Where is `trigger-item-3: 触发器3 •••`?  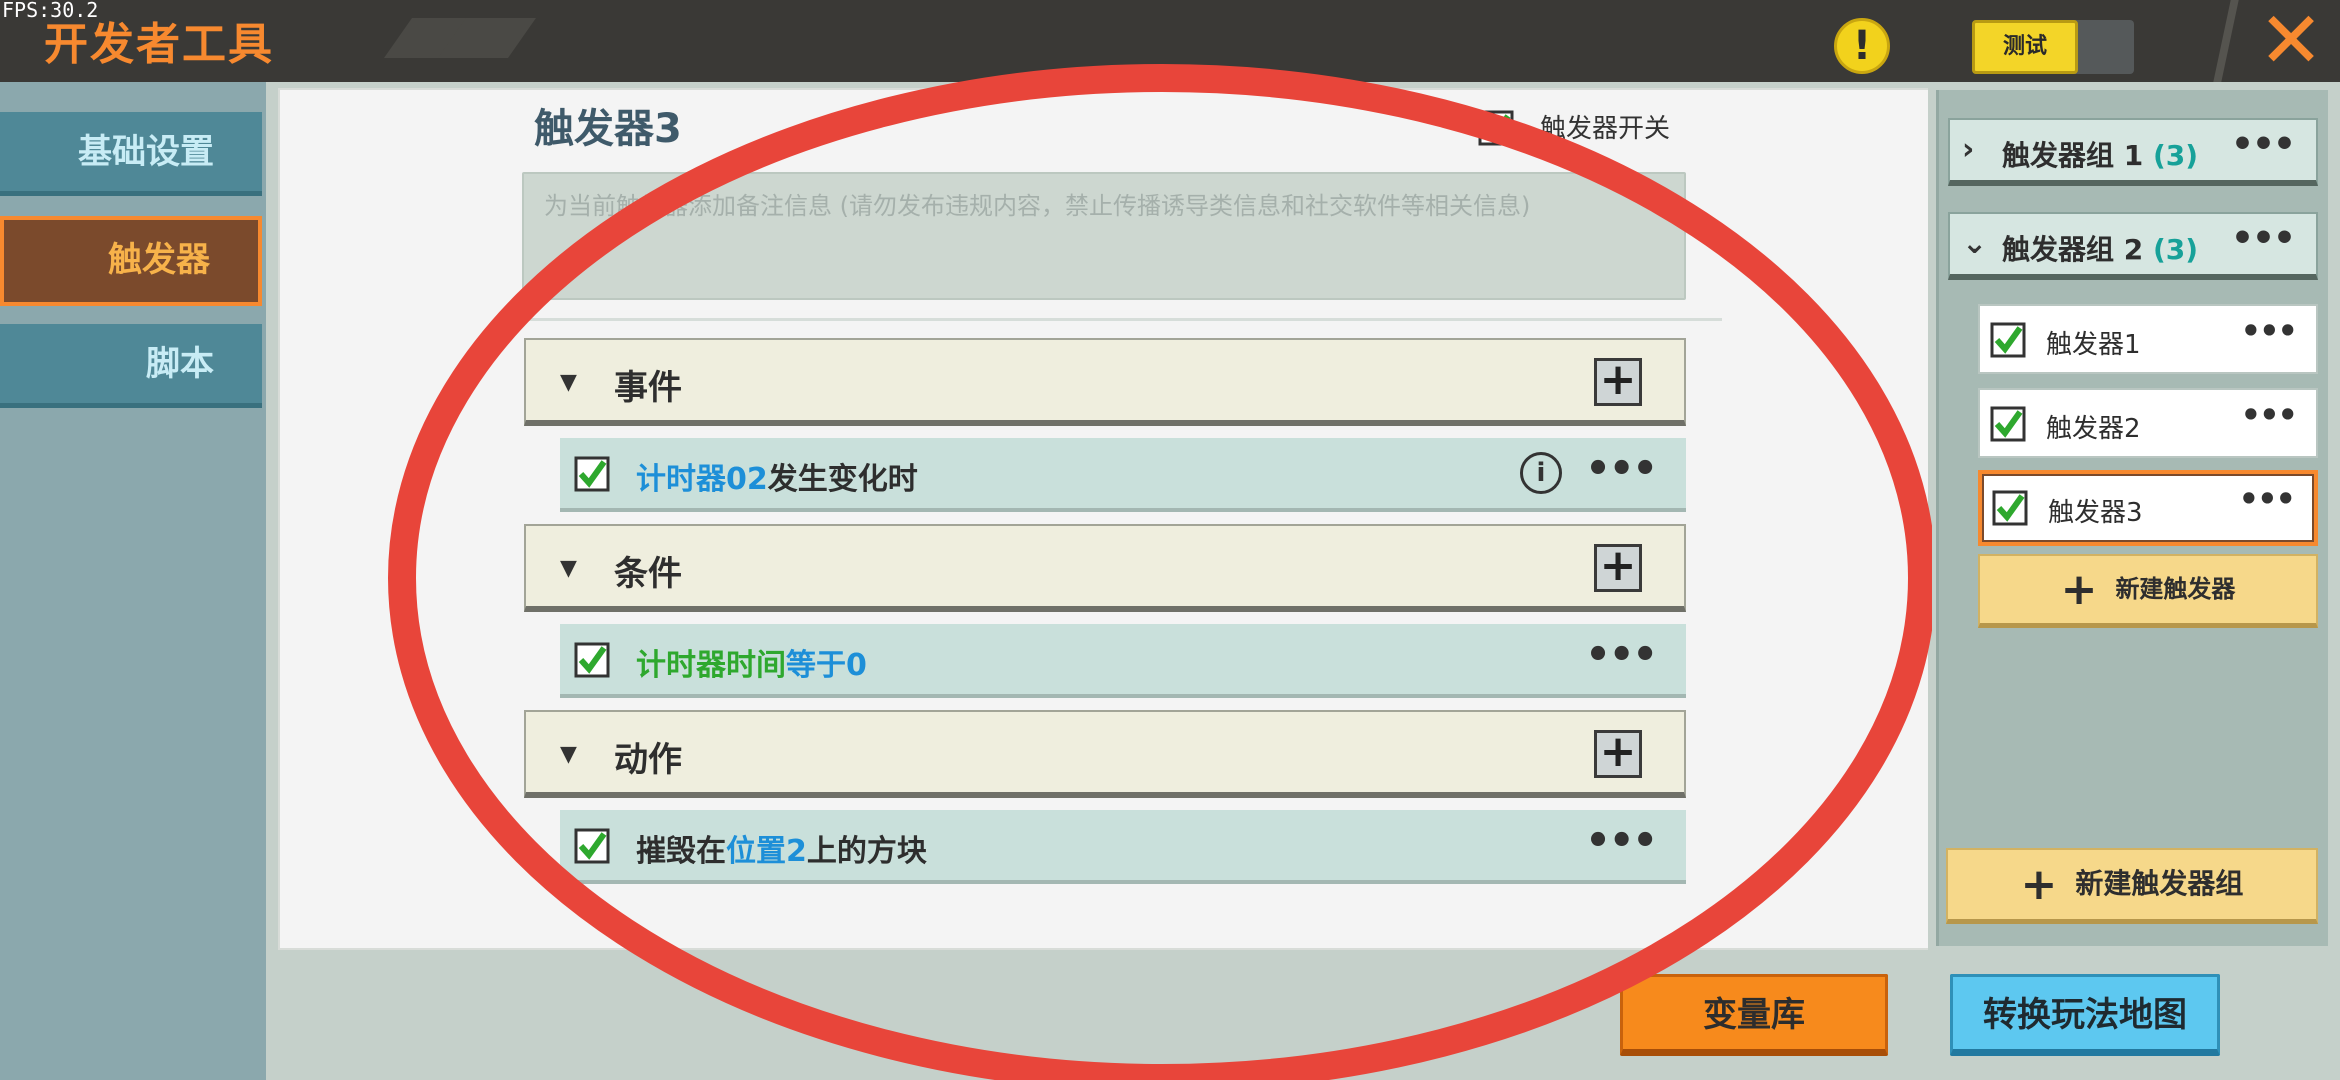 trigger-item-3: 触发器3 ••• is located at coordinates (2148, 508).